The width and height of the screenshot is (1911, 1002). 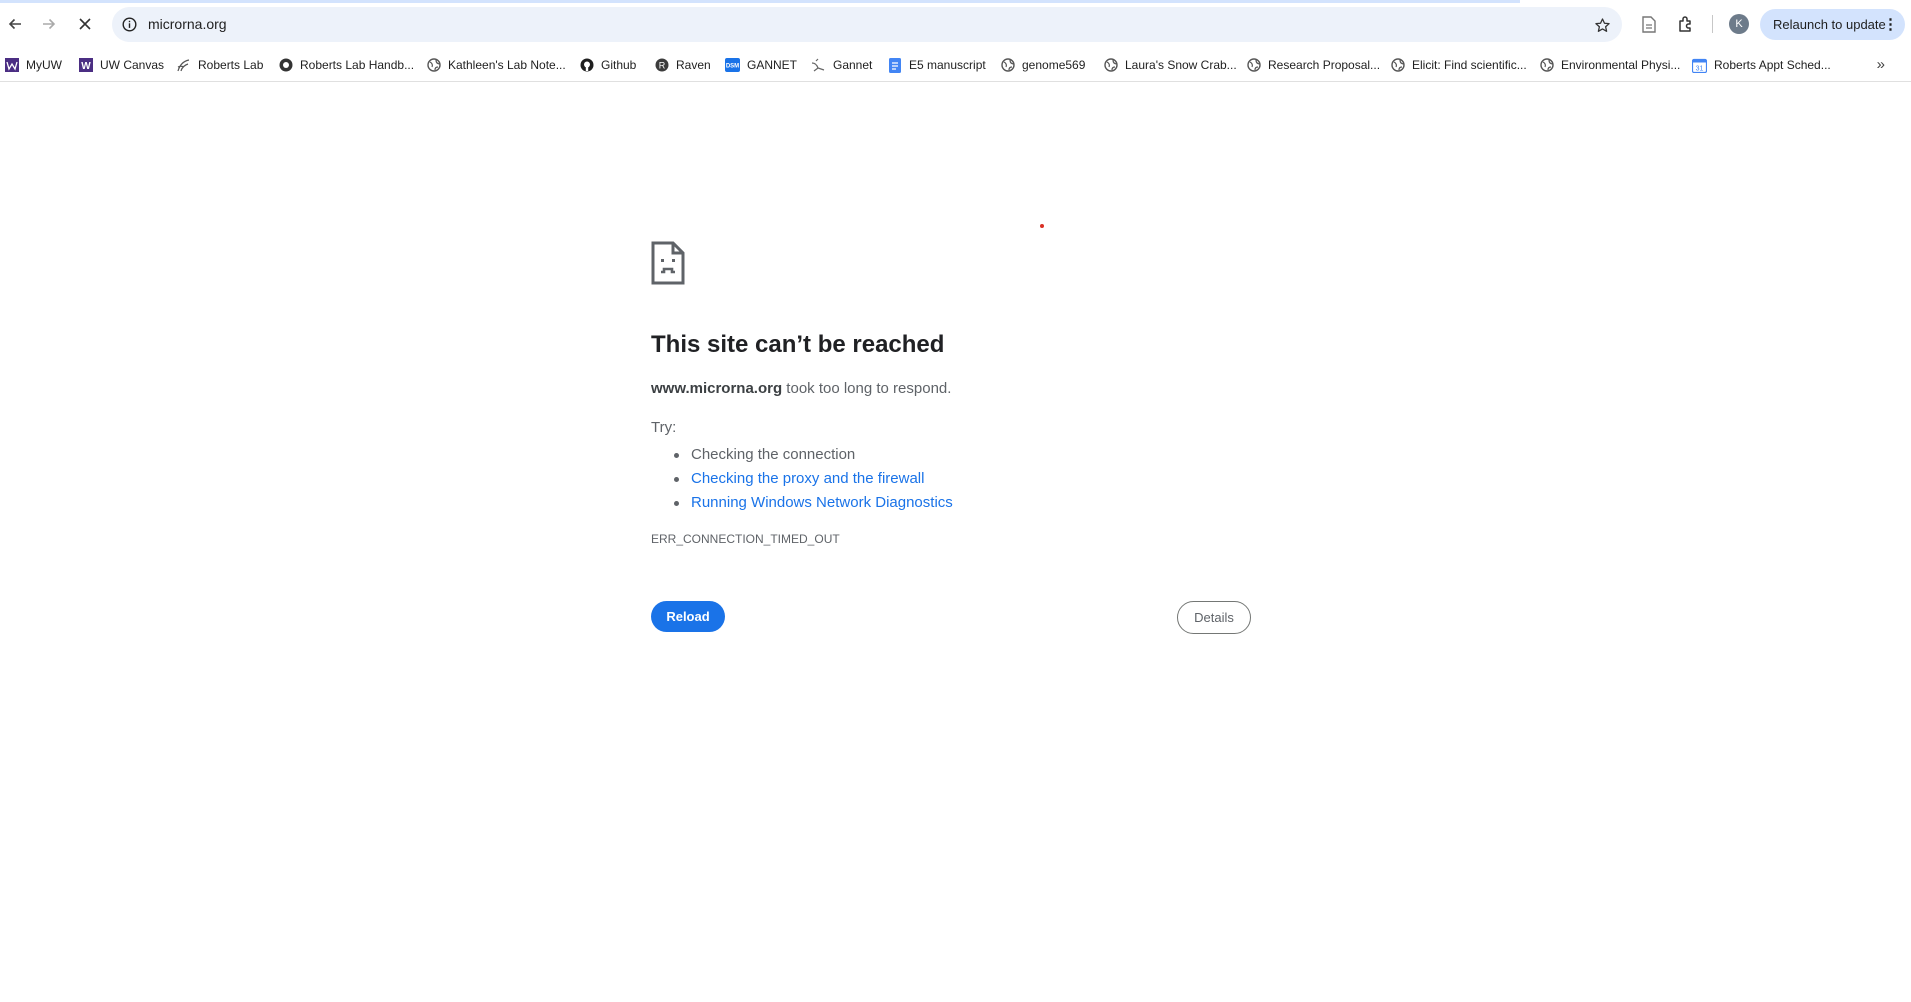 I want to click on bookmark-myuw: MyUW, so click(x=33, y=65).